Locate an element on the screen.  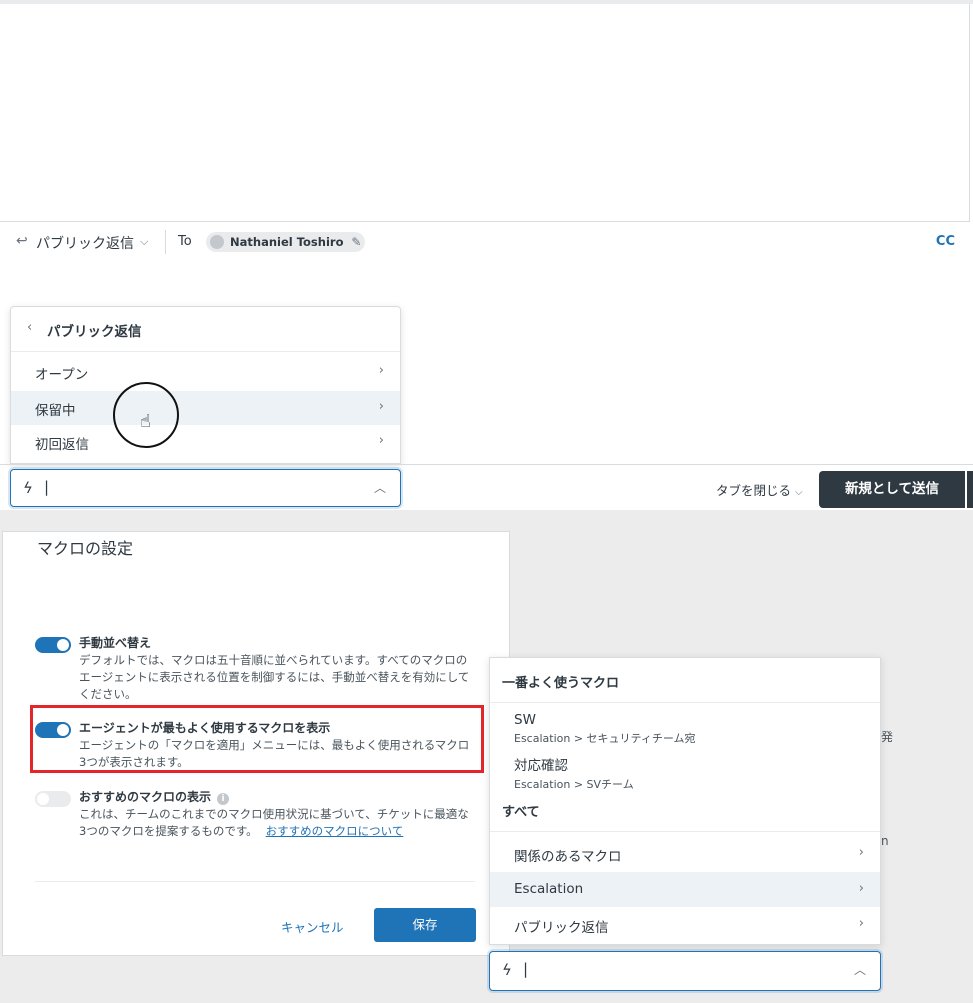
category-related-macros: 関係のあるマクロ › is located at coordinates (685, 853).